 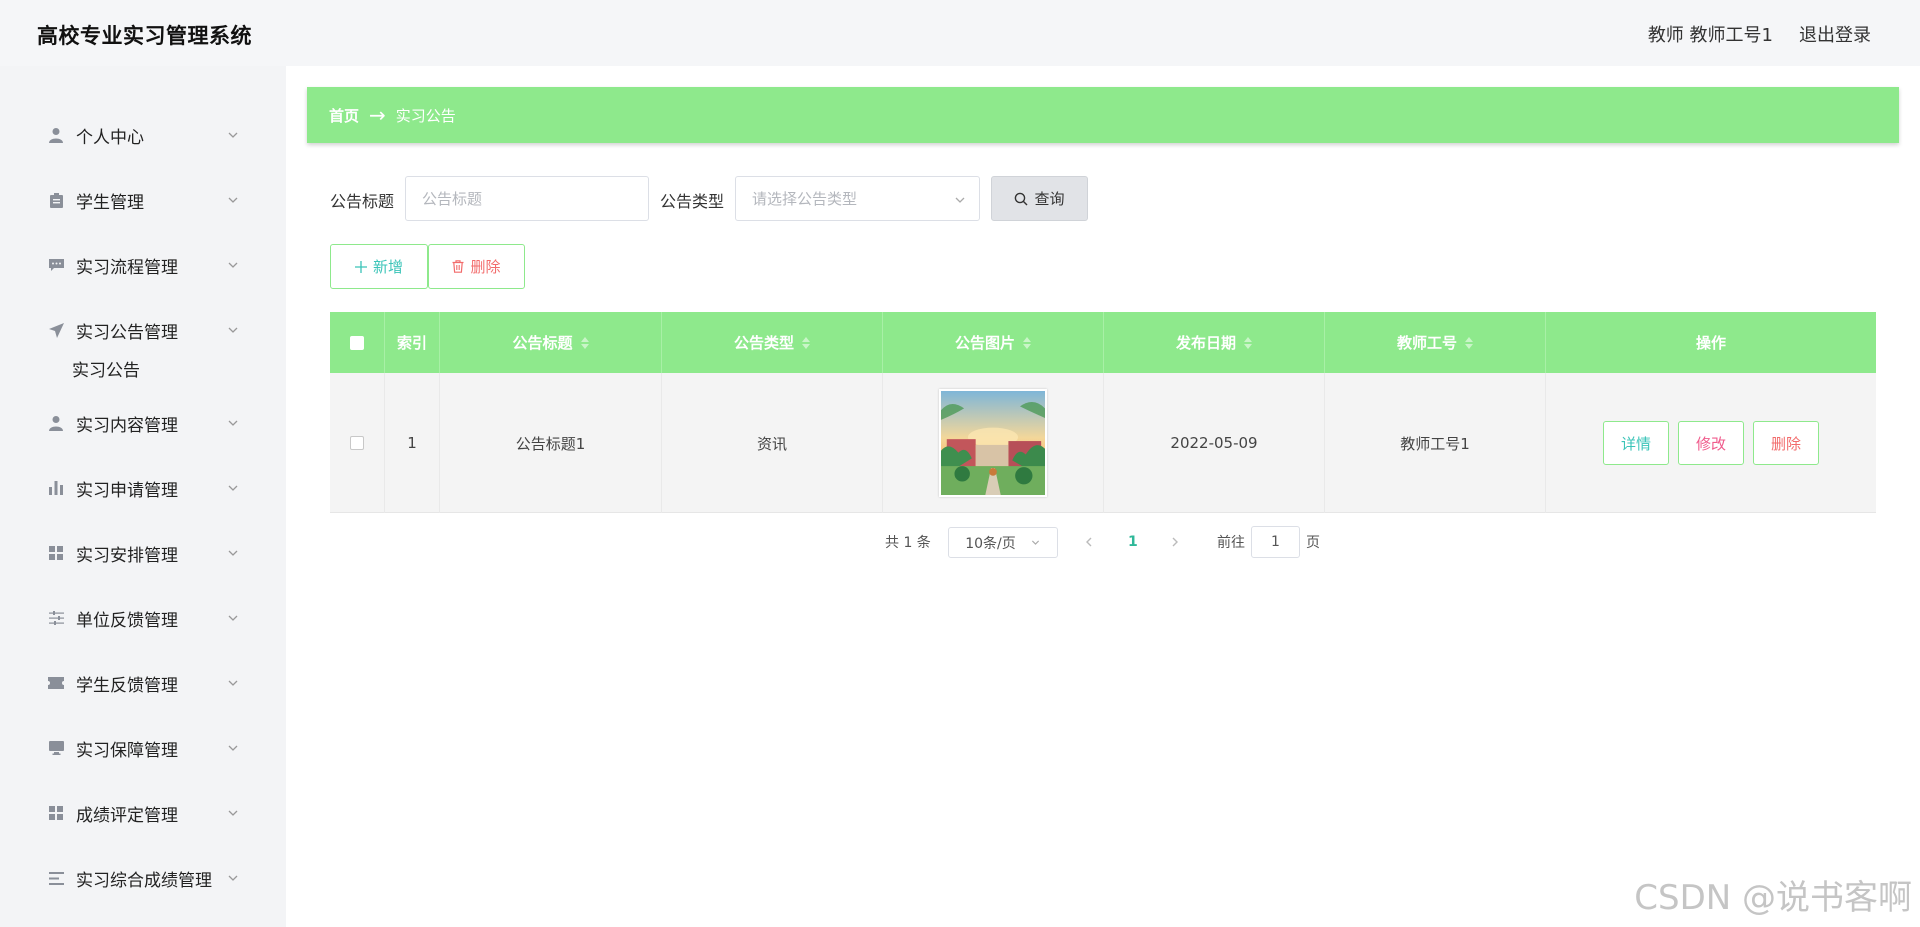 I want to click on goto-label: 前往, so click(x=1231, y=543).